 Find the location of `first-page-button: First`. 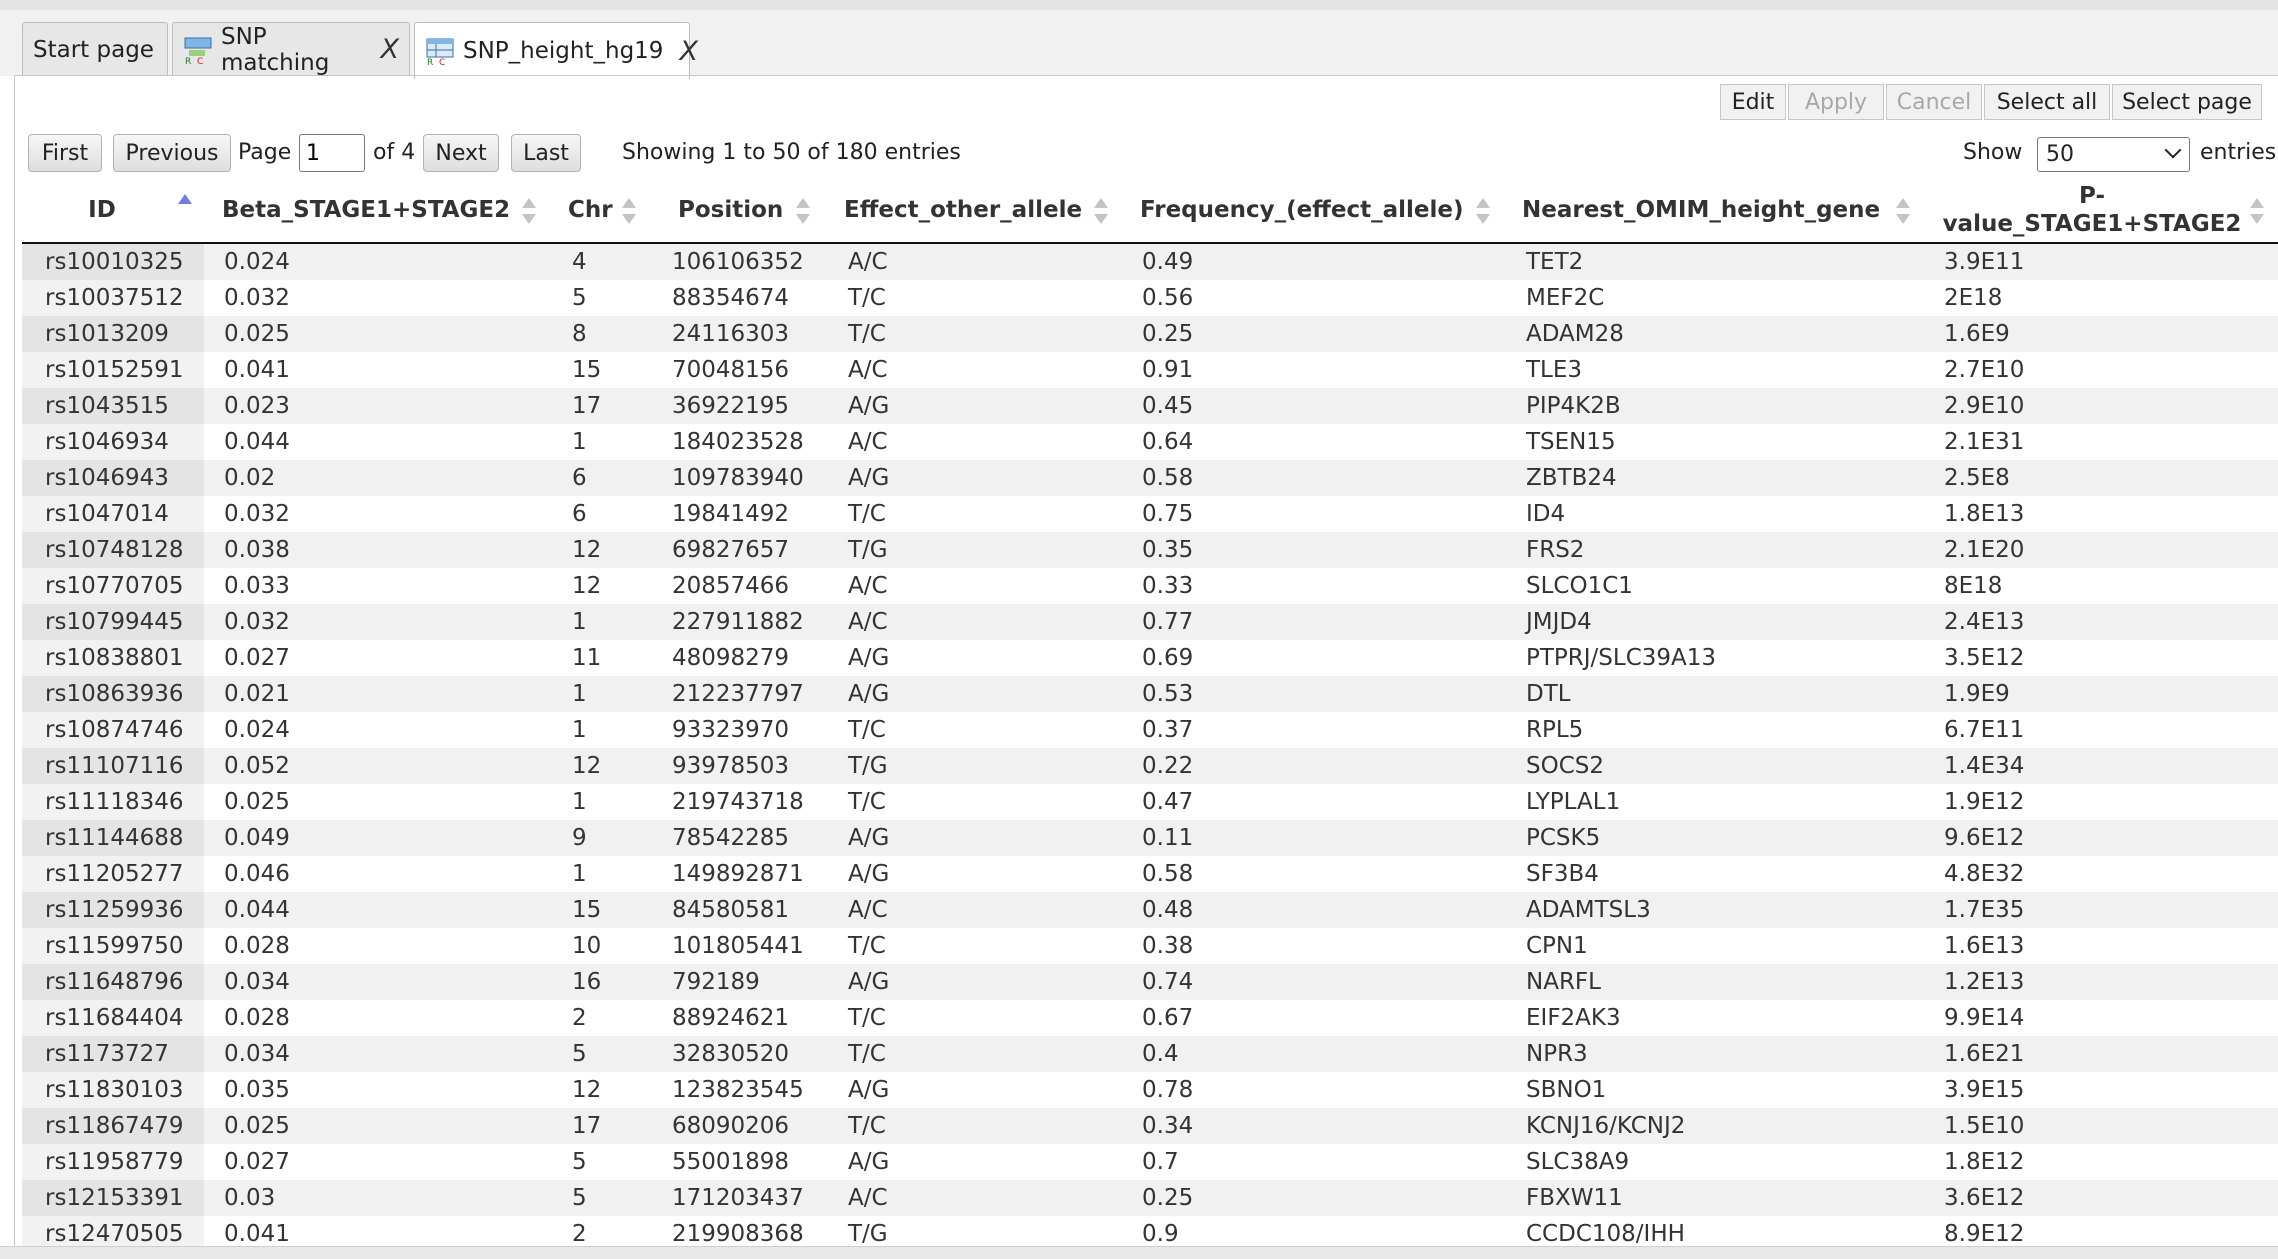

first-page-button: First is located at coordinates (65, 153).